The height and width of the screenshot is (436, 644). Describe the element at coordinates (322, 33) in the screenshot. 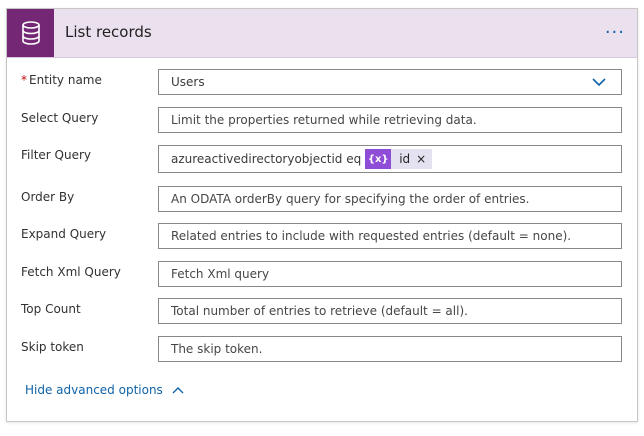

I see `card-header: List records ···` at that location.